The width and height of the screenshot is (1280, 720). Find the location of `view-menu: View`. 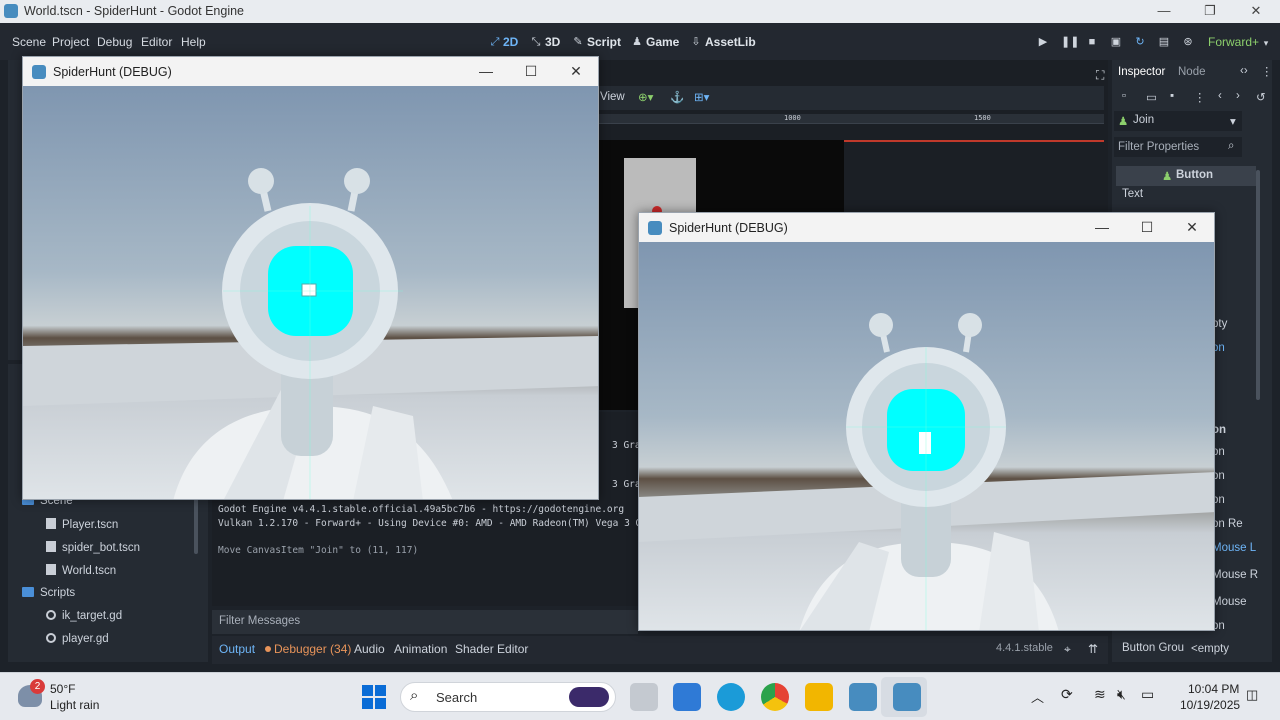

view-menu: View is located at coordinates (612, 97).